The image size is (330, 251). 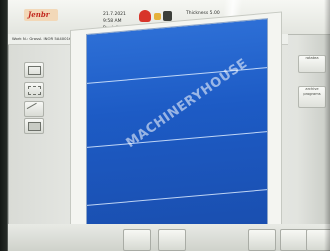 What do you see at coordinates (203, 13) in the screenshot?
I see `thickness-readout: Thickness 5.00` at bounding box center [203, 13].